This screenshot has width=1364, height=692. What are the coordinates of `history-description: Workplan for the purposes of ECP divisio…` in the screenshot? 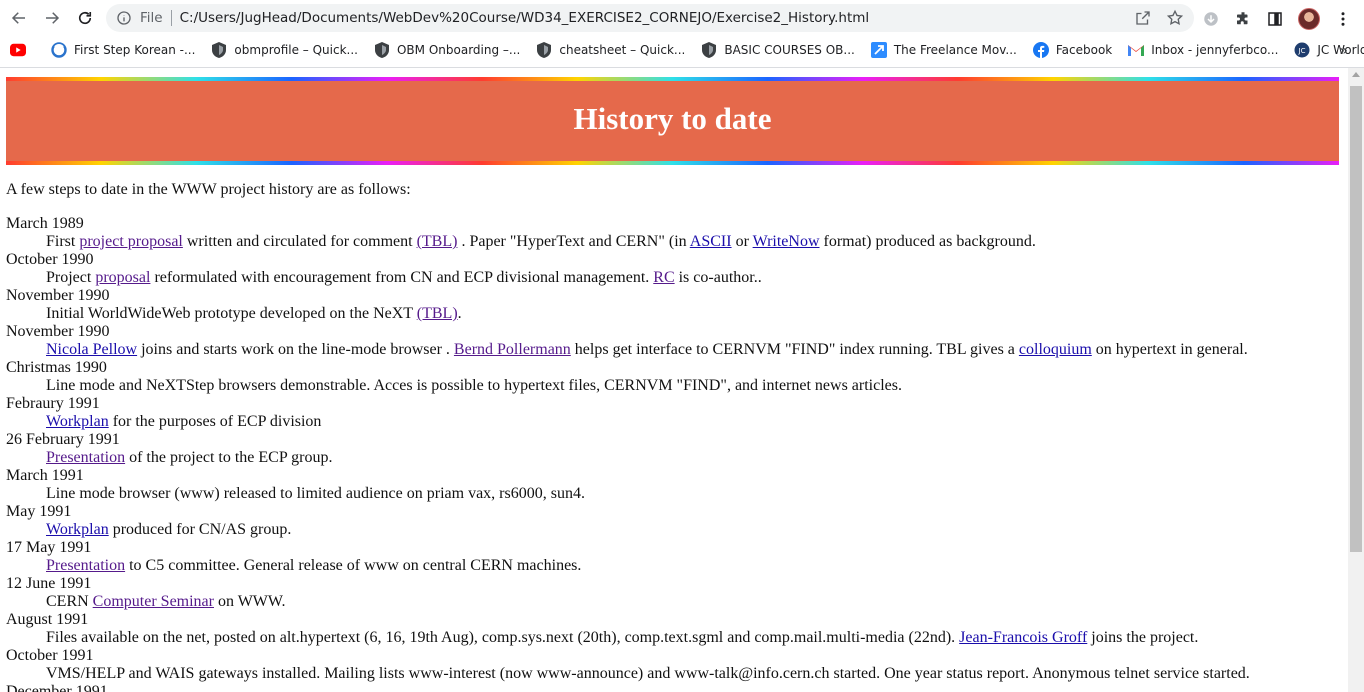 It's located at (691, 422).